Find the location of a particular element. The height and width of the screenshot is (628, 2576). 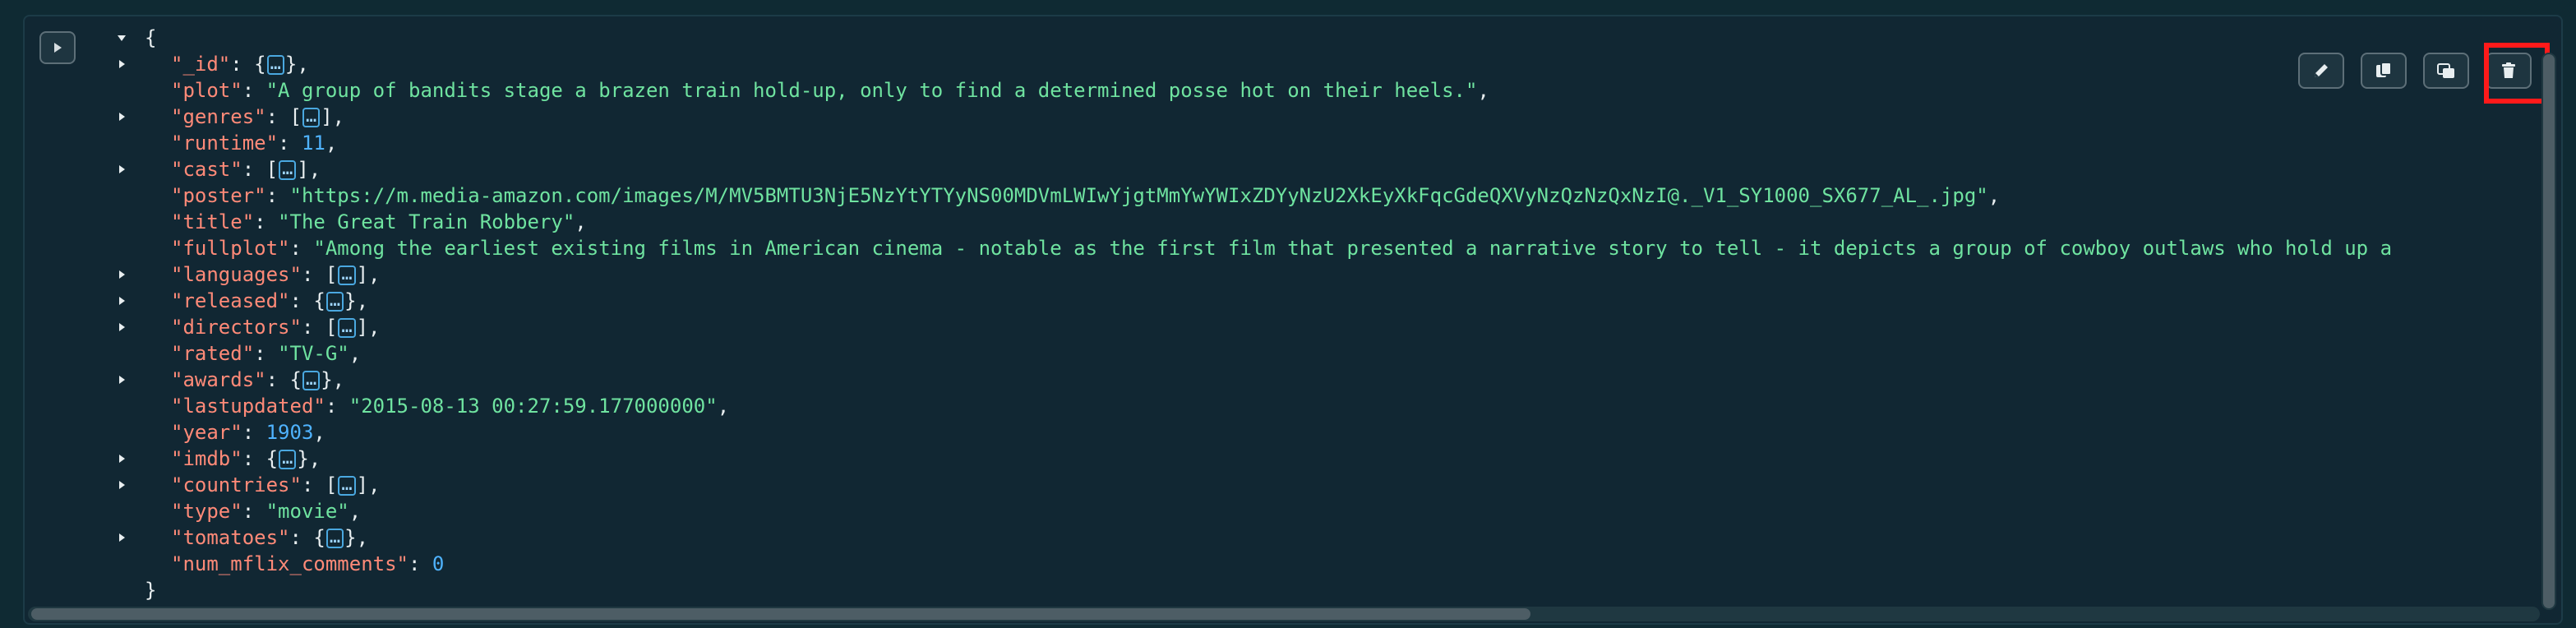

string-value: "The Great Train Robbery" is located at coordinates (427, 221).